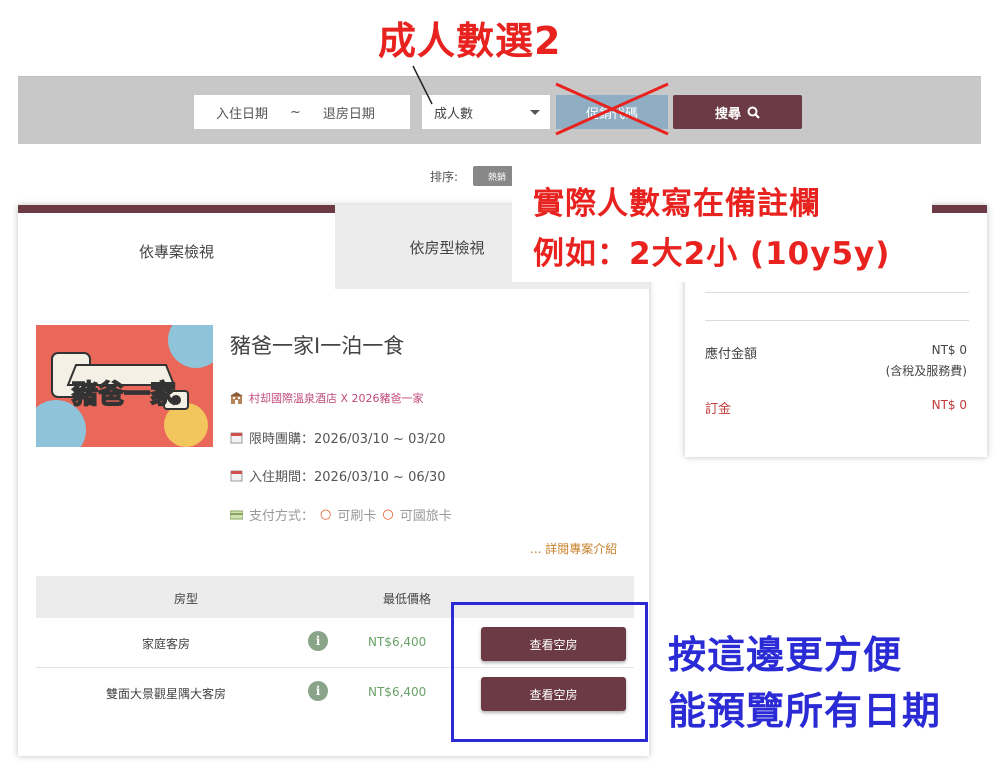  I want to click on annotation-remark-line1: 實際人數寫在備註欄, so click(677, 204).